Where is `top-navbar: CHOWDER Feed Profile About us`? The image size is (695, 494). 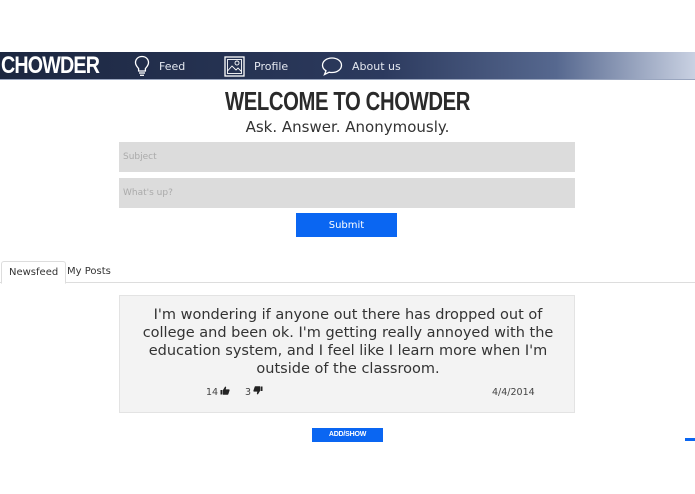
top-navbar: CHOWDER Feed Profile About us is located at coordinates (347, 66).